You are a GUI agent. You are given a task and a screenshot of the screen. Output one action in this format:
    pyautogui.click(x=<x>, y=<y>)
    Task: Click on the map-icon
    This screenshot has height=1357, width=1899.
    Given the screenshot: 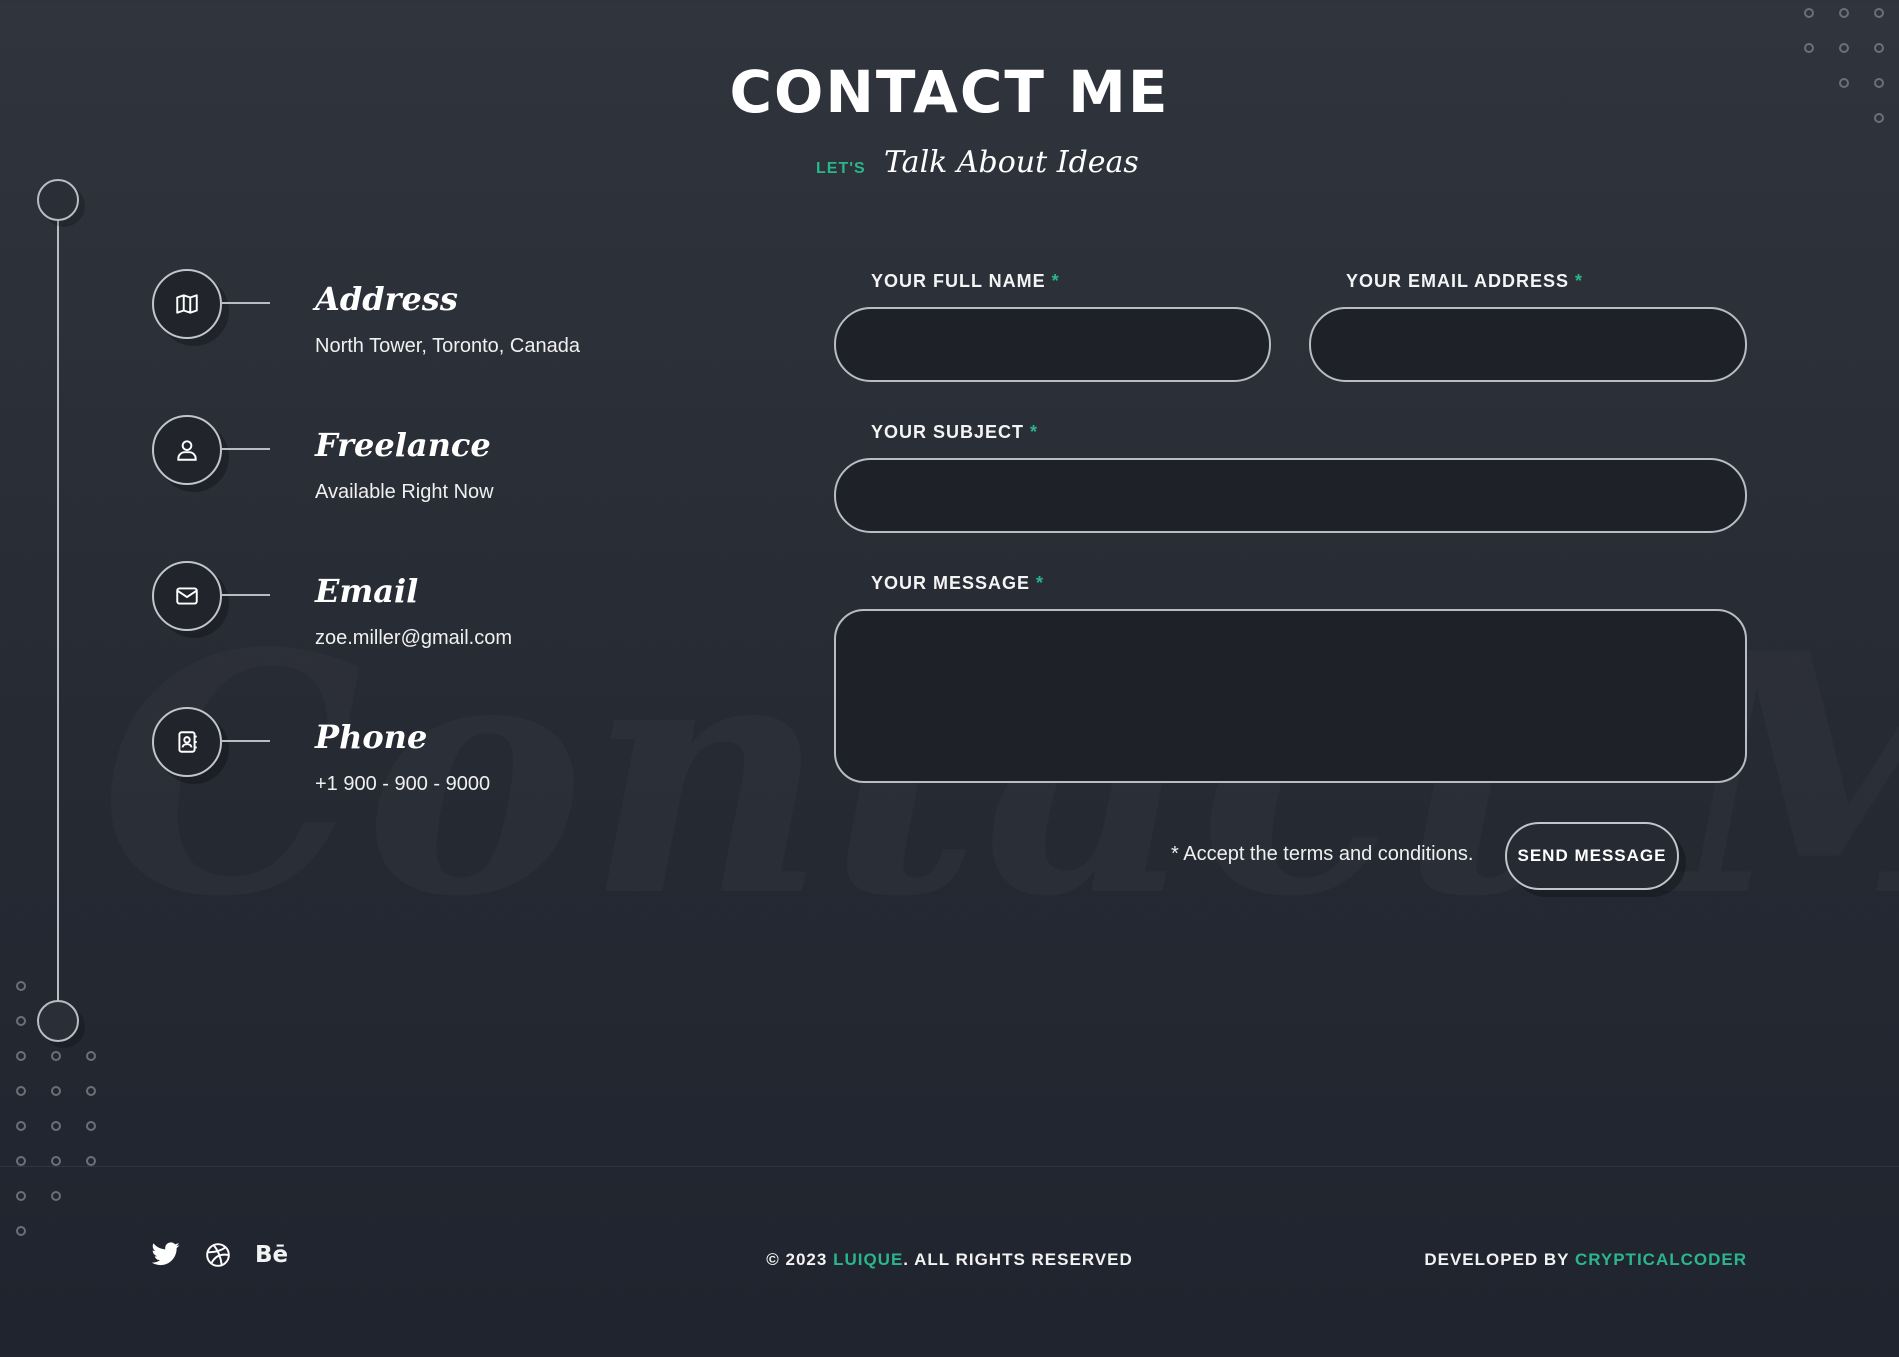 What is the action you would take?
    pyautogui.click(x=187, y=304)
    